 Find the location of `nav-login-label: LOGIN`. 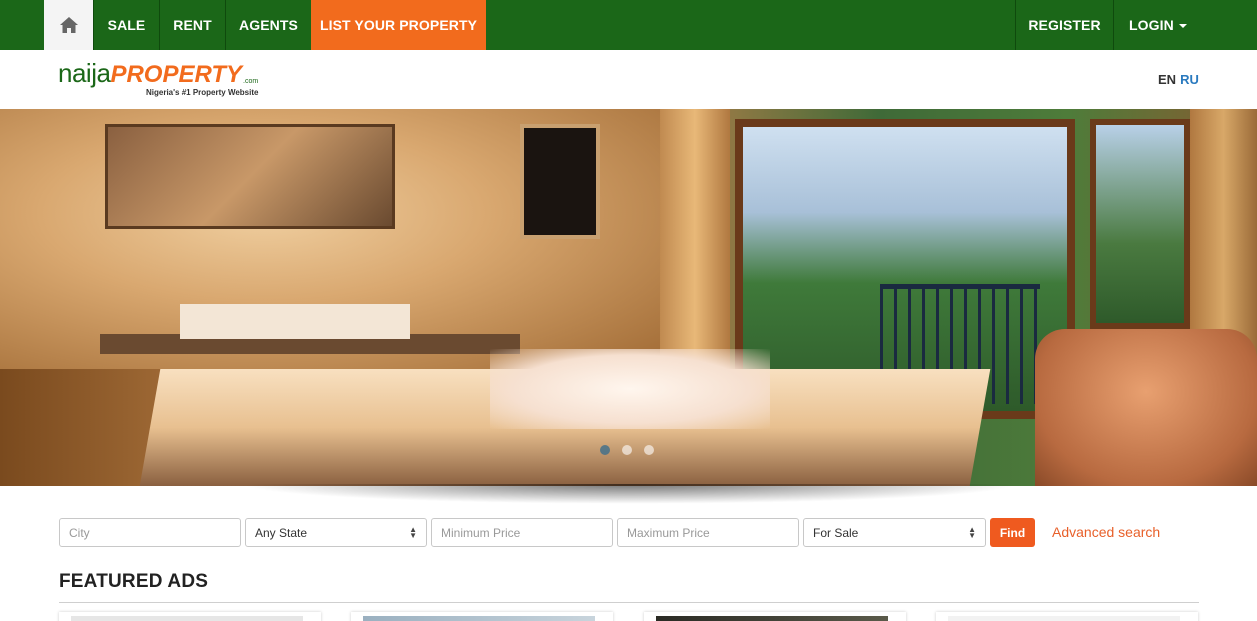

nav-login-label: LOGIN is located at coordinates (1151, 25).